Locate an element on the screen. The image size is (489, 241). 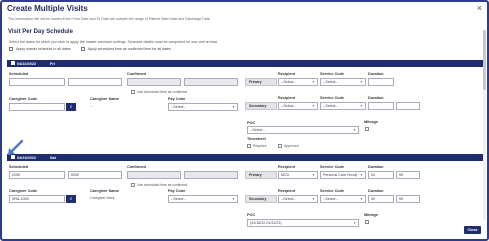
duration-label-2: Duration is located at coordinates (376, 98).